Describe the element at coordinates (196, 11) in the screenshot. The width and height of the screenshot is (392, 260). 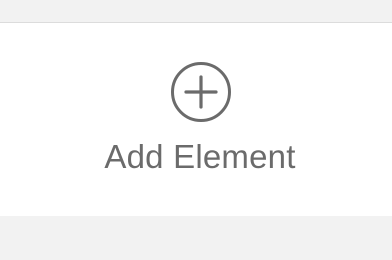
I see `top-divider-strip` at that location.